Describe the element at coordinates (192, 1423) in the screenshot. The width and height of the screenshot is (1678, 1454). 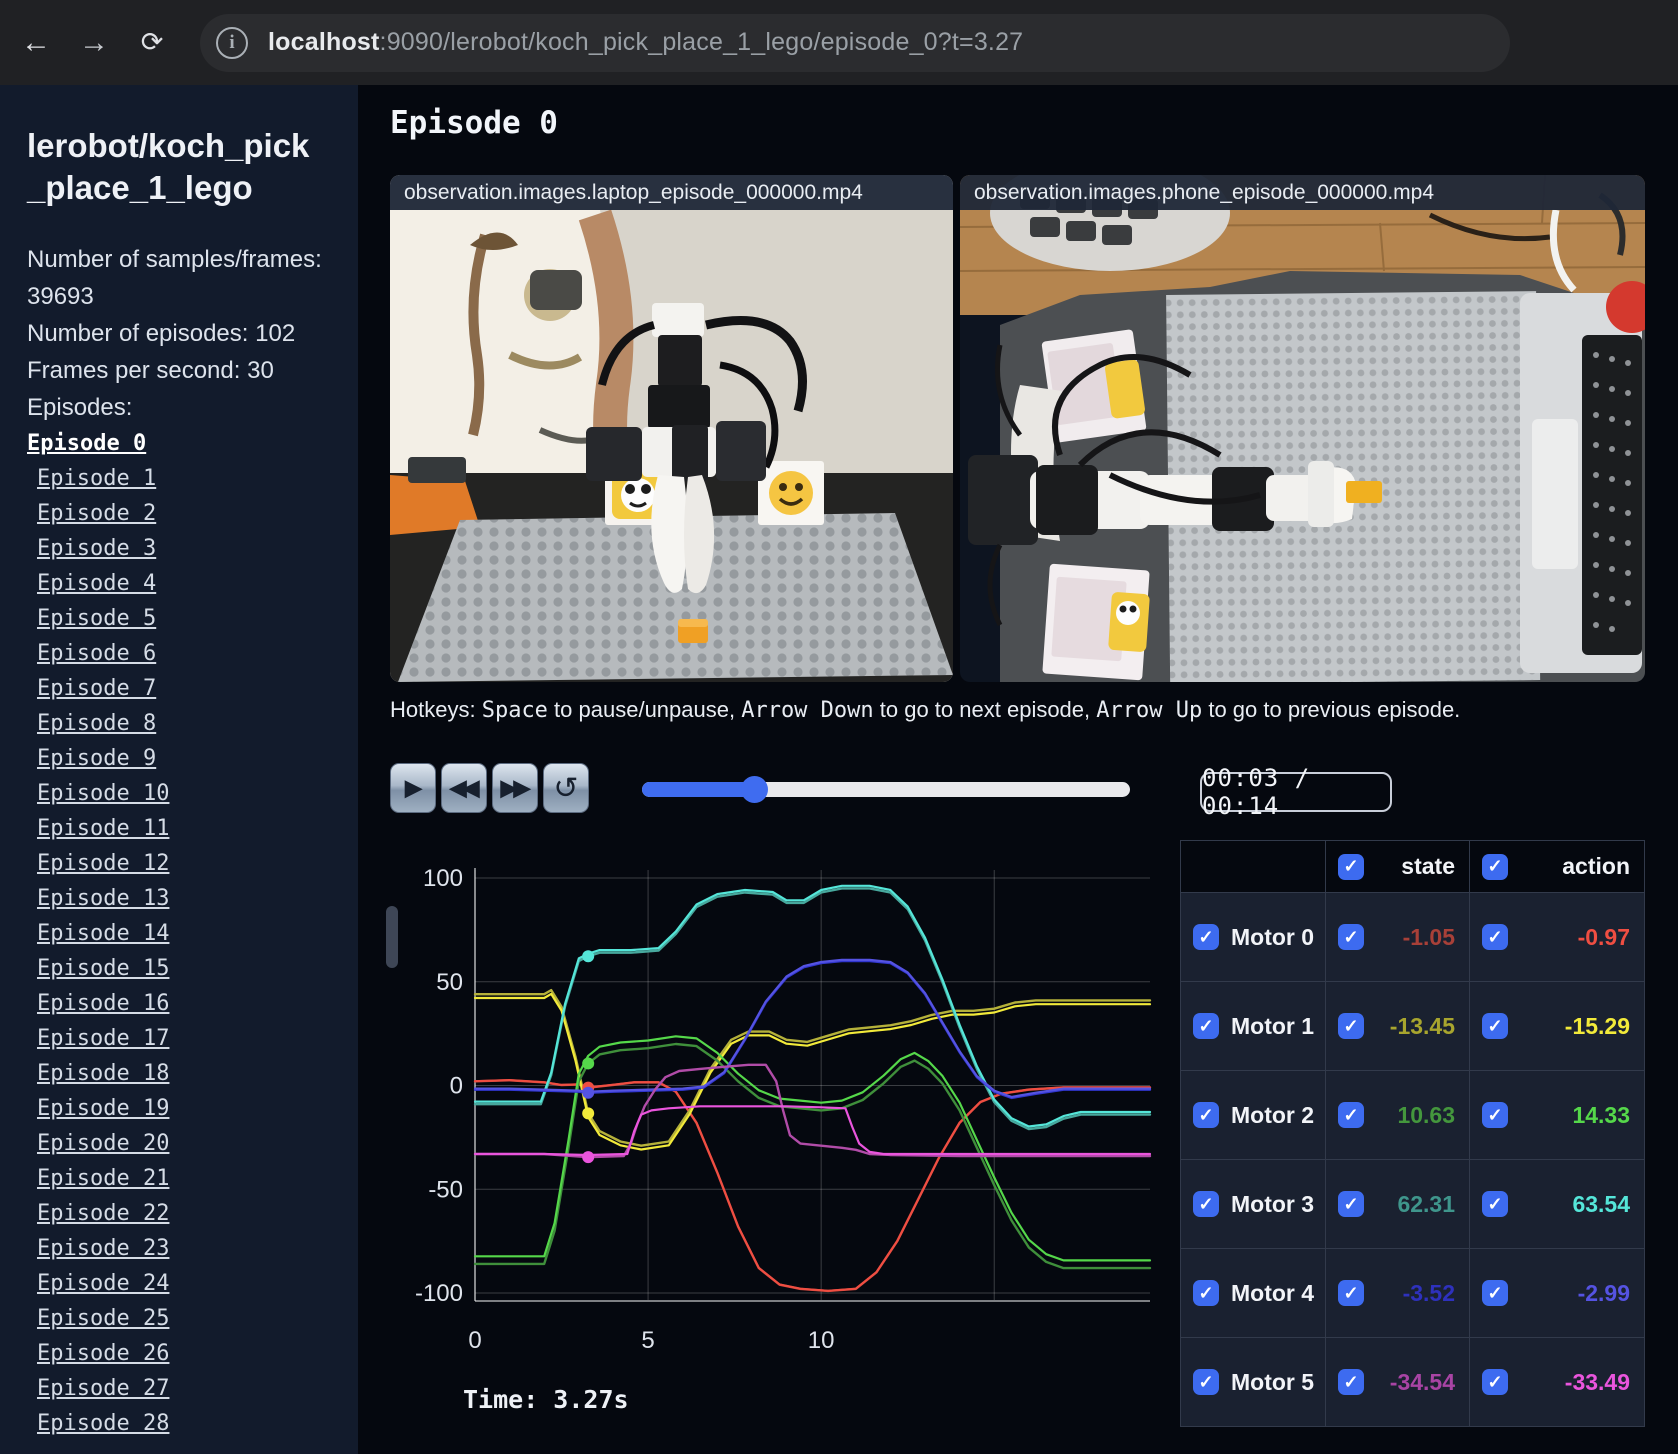
I see `episode-link-episode-28: Episode 28` at that location.